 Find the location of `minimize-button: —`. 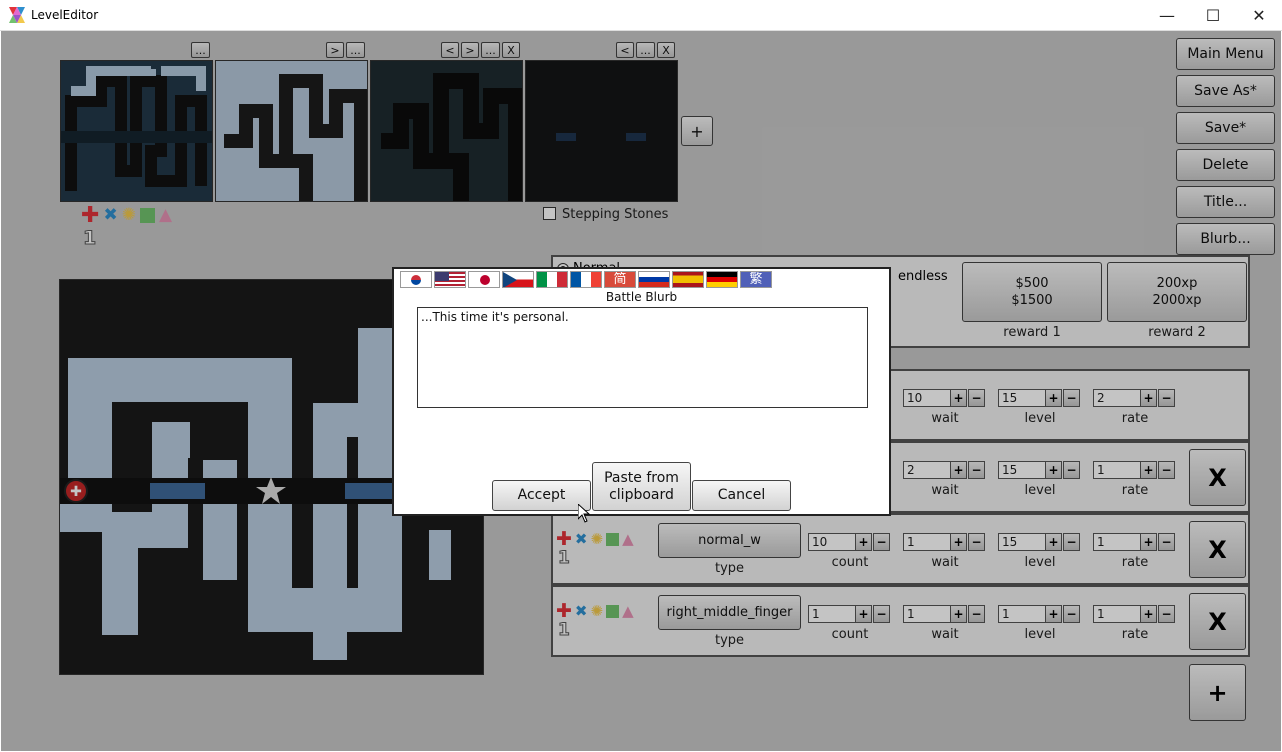

minimize-button: — is located at coordinates (1167, 15).